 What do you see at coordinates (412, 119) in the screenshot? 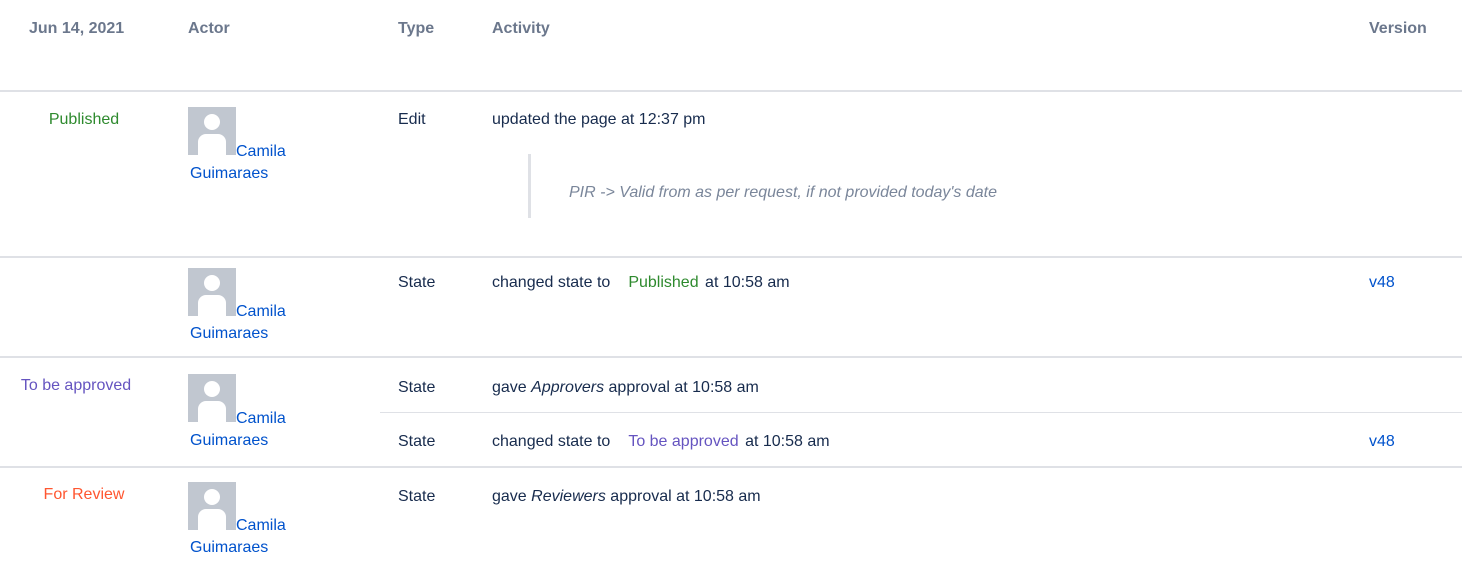
I see `entry-type: Edit` at bounding box center [412, 119].